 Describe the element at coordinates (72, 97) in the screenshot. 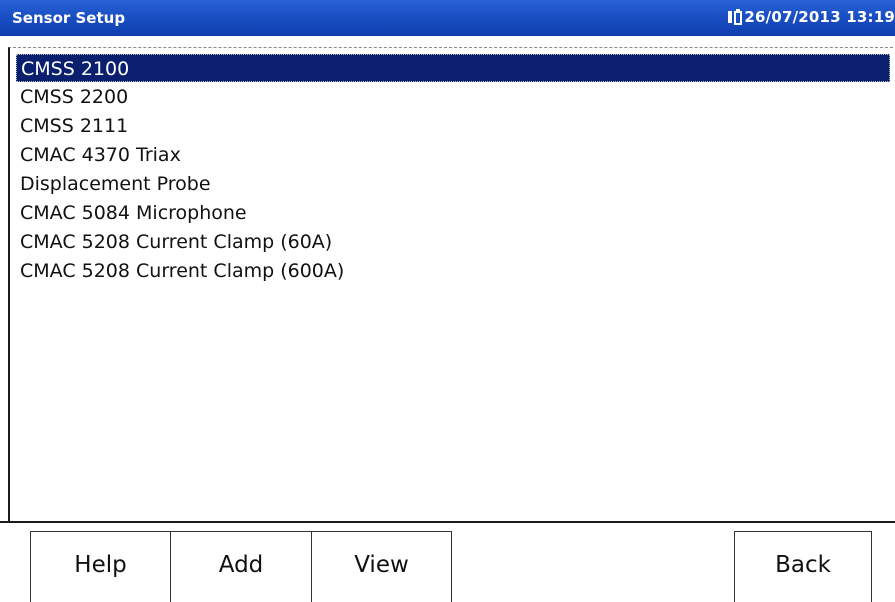

I see `sensor-list-item: CMSS 2200` at that location.